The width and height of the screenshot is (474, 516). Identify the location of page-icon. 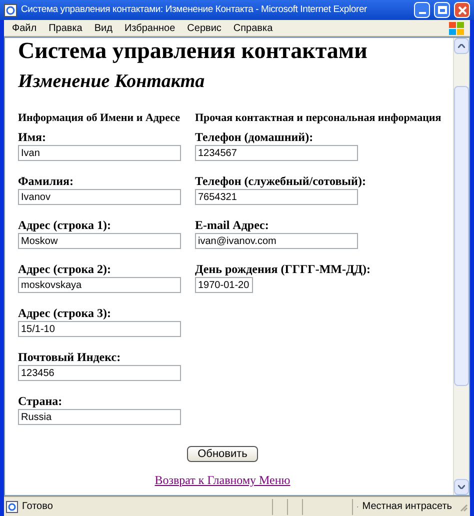
(12, 506).